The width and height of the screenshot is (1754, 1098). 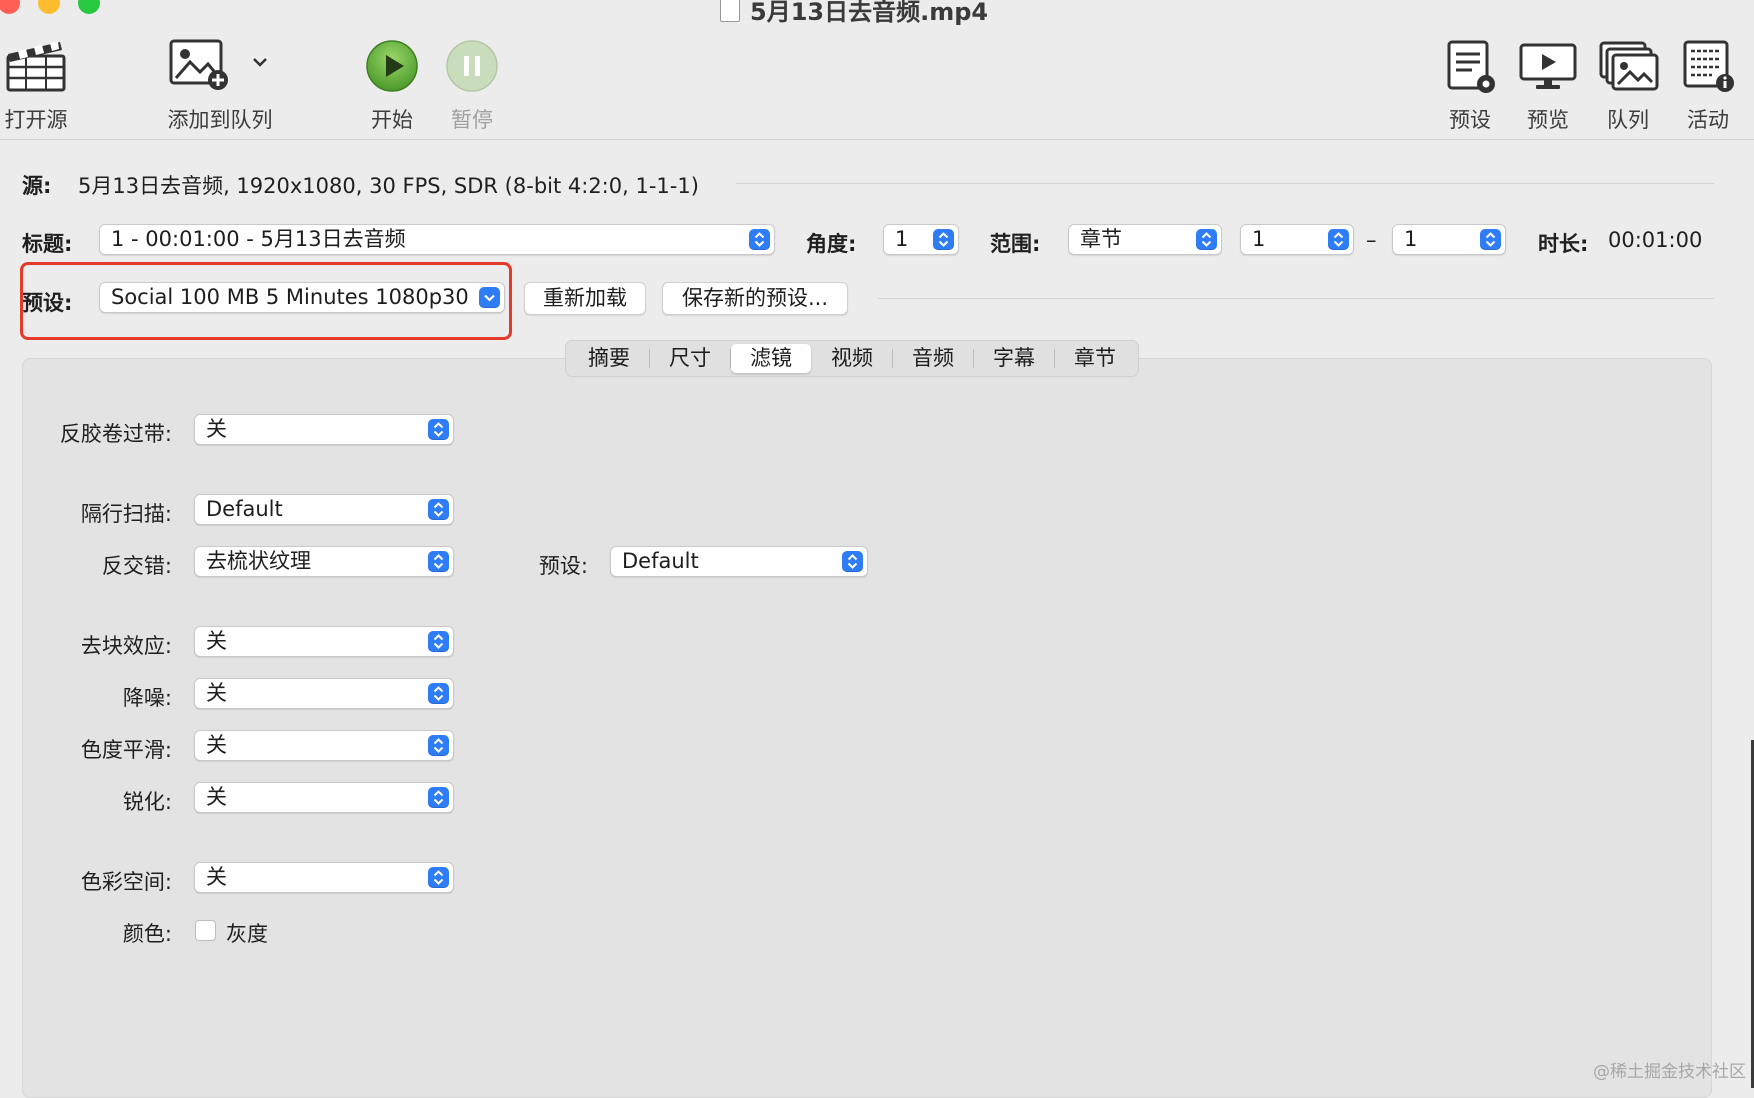 I want to click on chevron-down-icon, so click(x=260, y=62).